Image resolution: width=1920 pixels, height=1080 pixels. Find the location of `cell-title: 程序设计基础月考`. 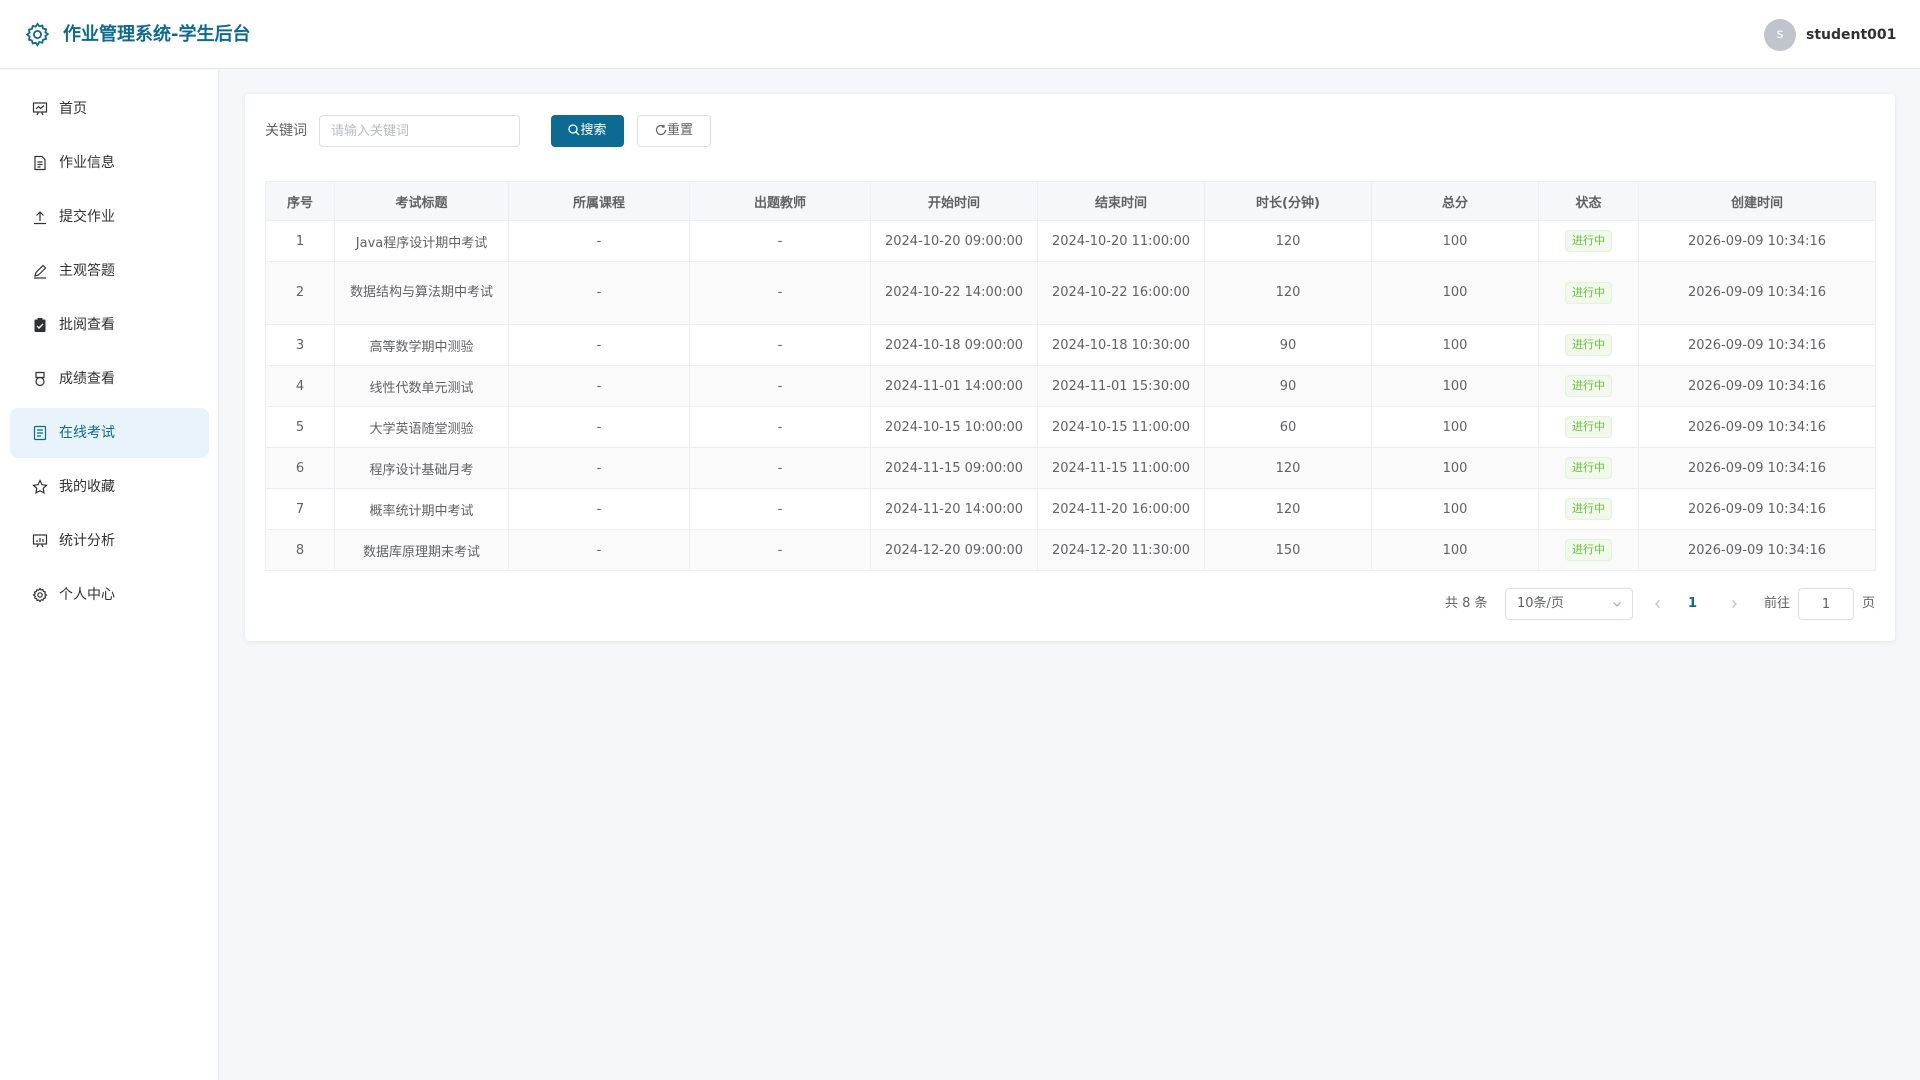

cell-title: 程序设计基础月考 is located at coordinates (421, 468).